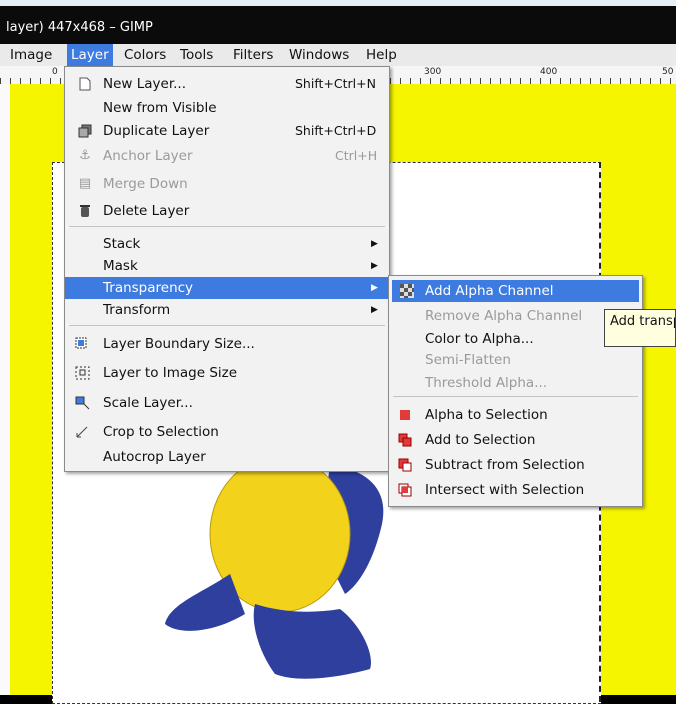 The height and width of the screenshot is (704, 676). Describe the element at coordinates (85, 211) in the screenshot. I see `delete-icon` at that location.